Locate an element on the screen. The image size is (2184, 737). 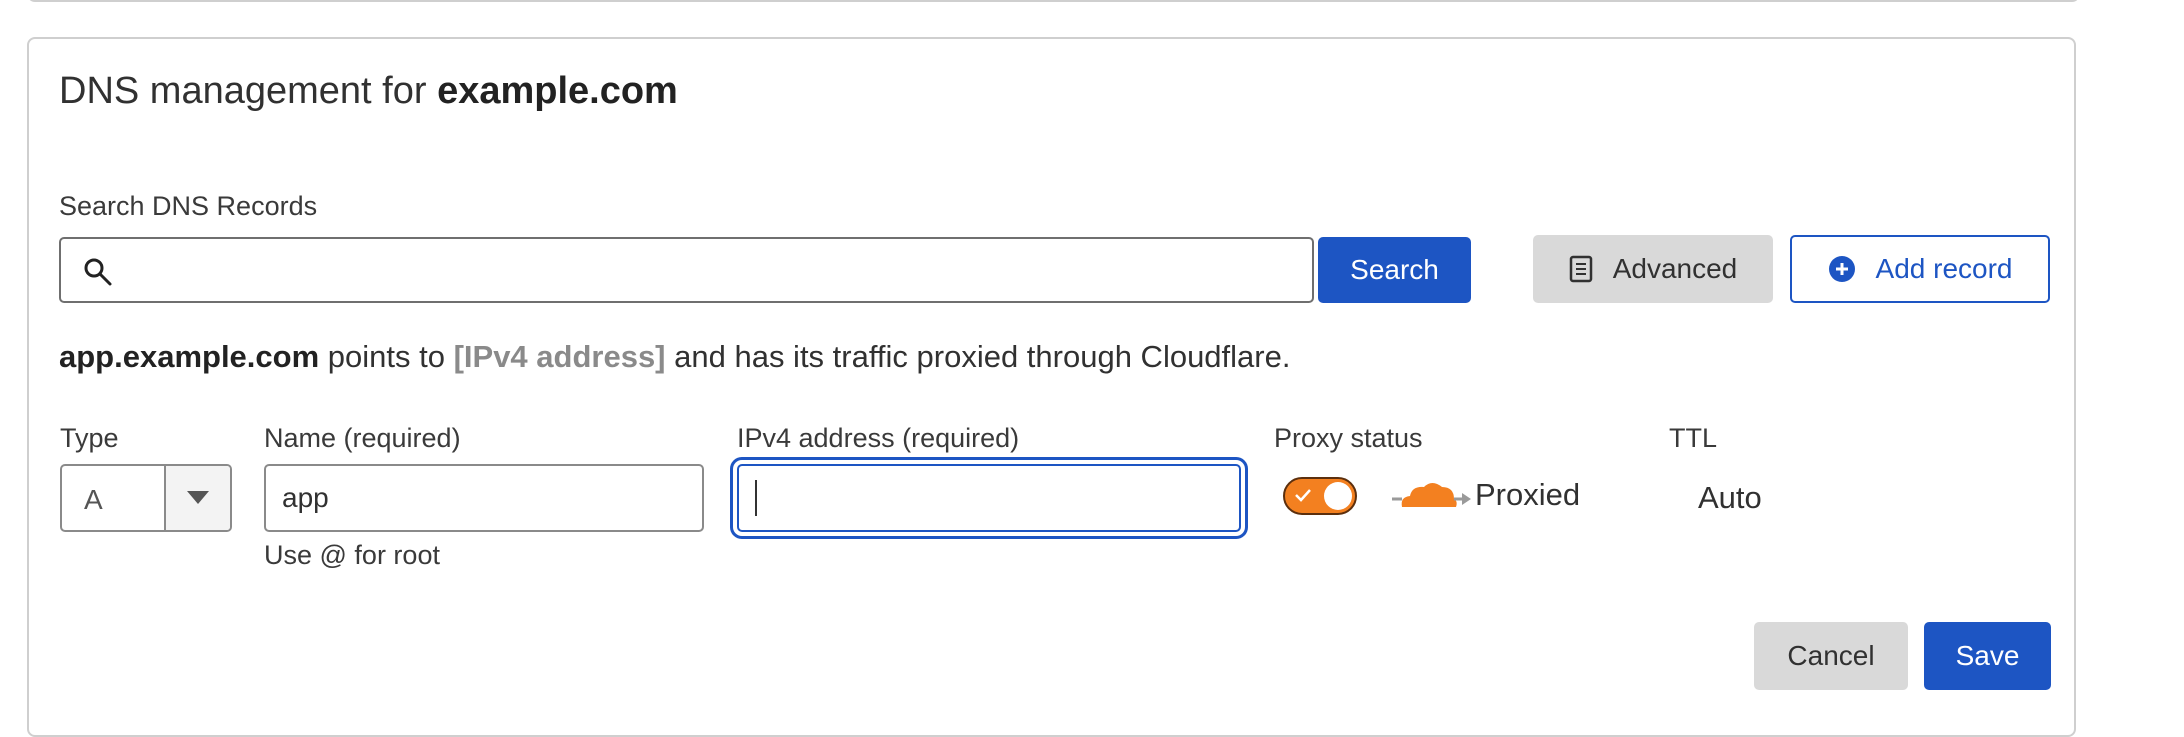
chevron-down-icon is located at coordinates (198, 497).